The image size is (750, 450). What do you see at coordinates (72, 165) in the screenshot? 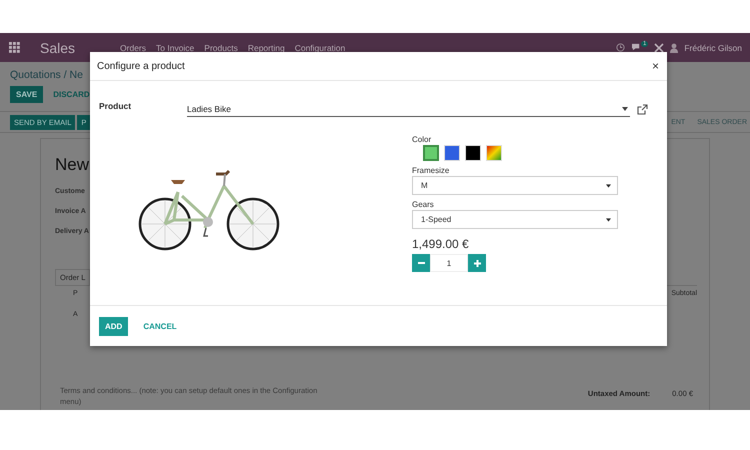
I see `record-title: New` at bounding box center [72, 165].